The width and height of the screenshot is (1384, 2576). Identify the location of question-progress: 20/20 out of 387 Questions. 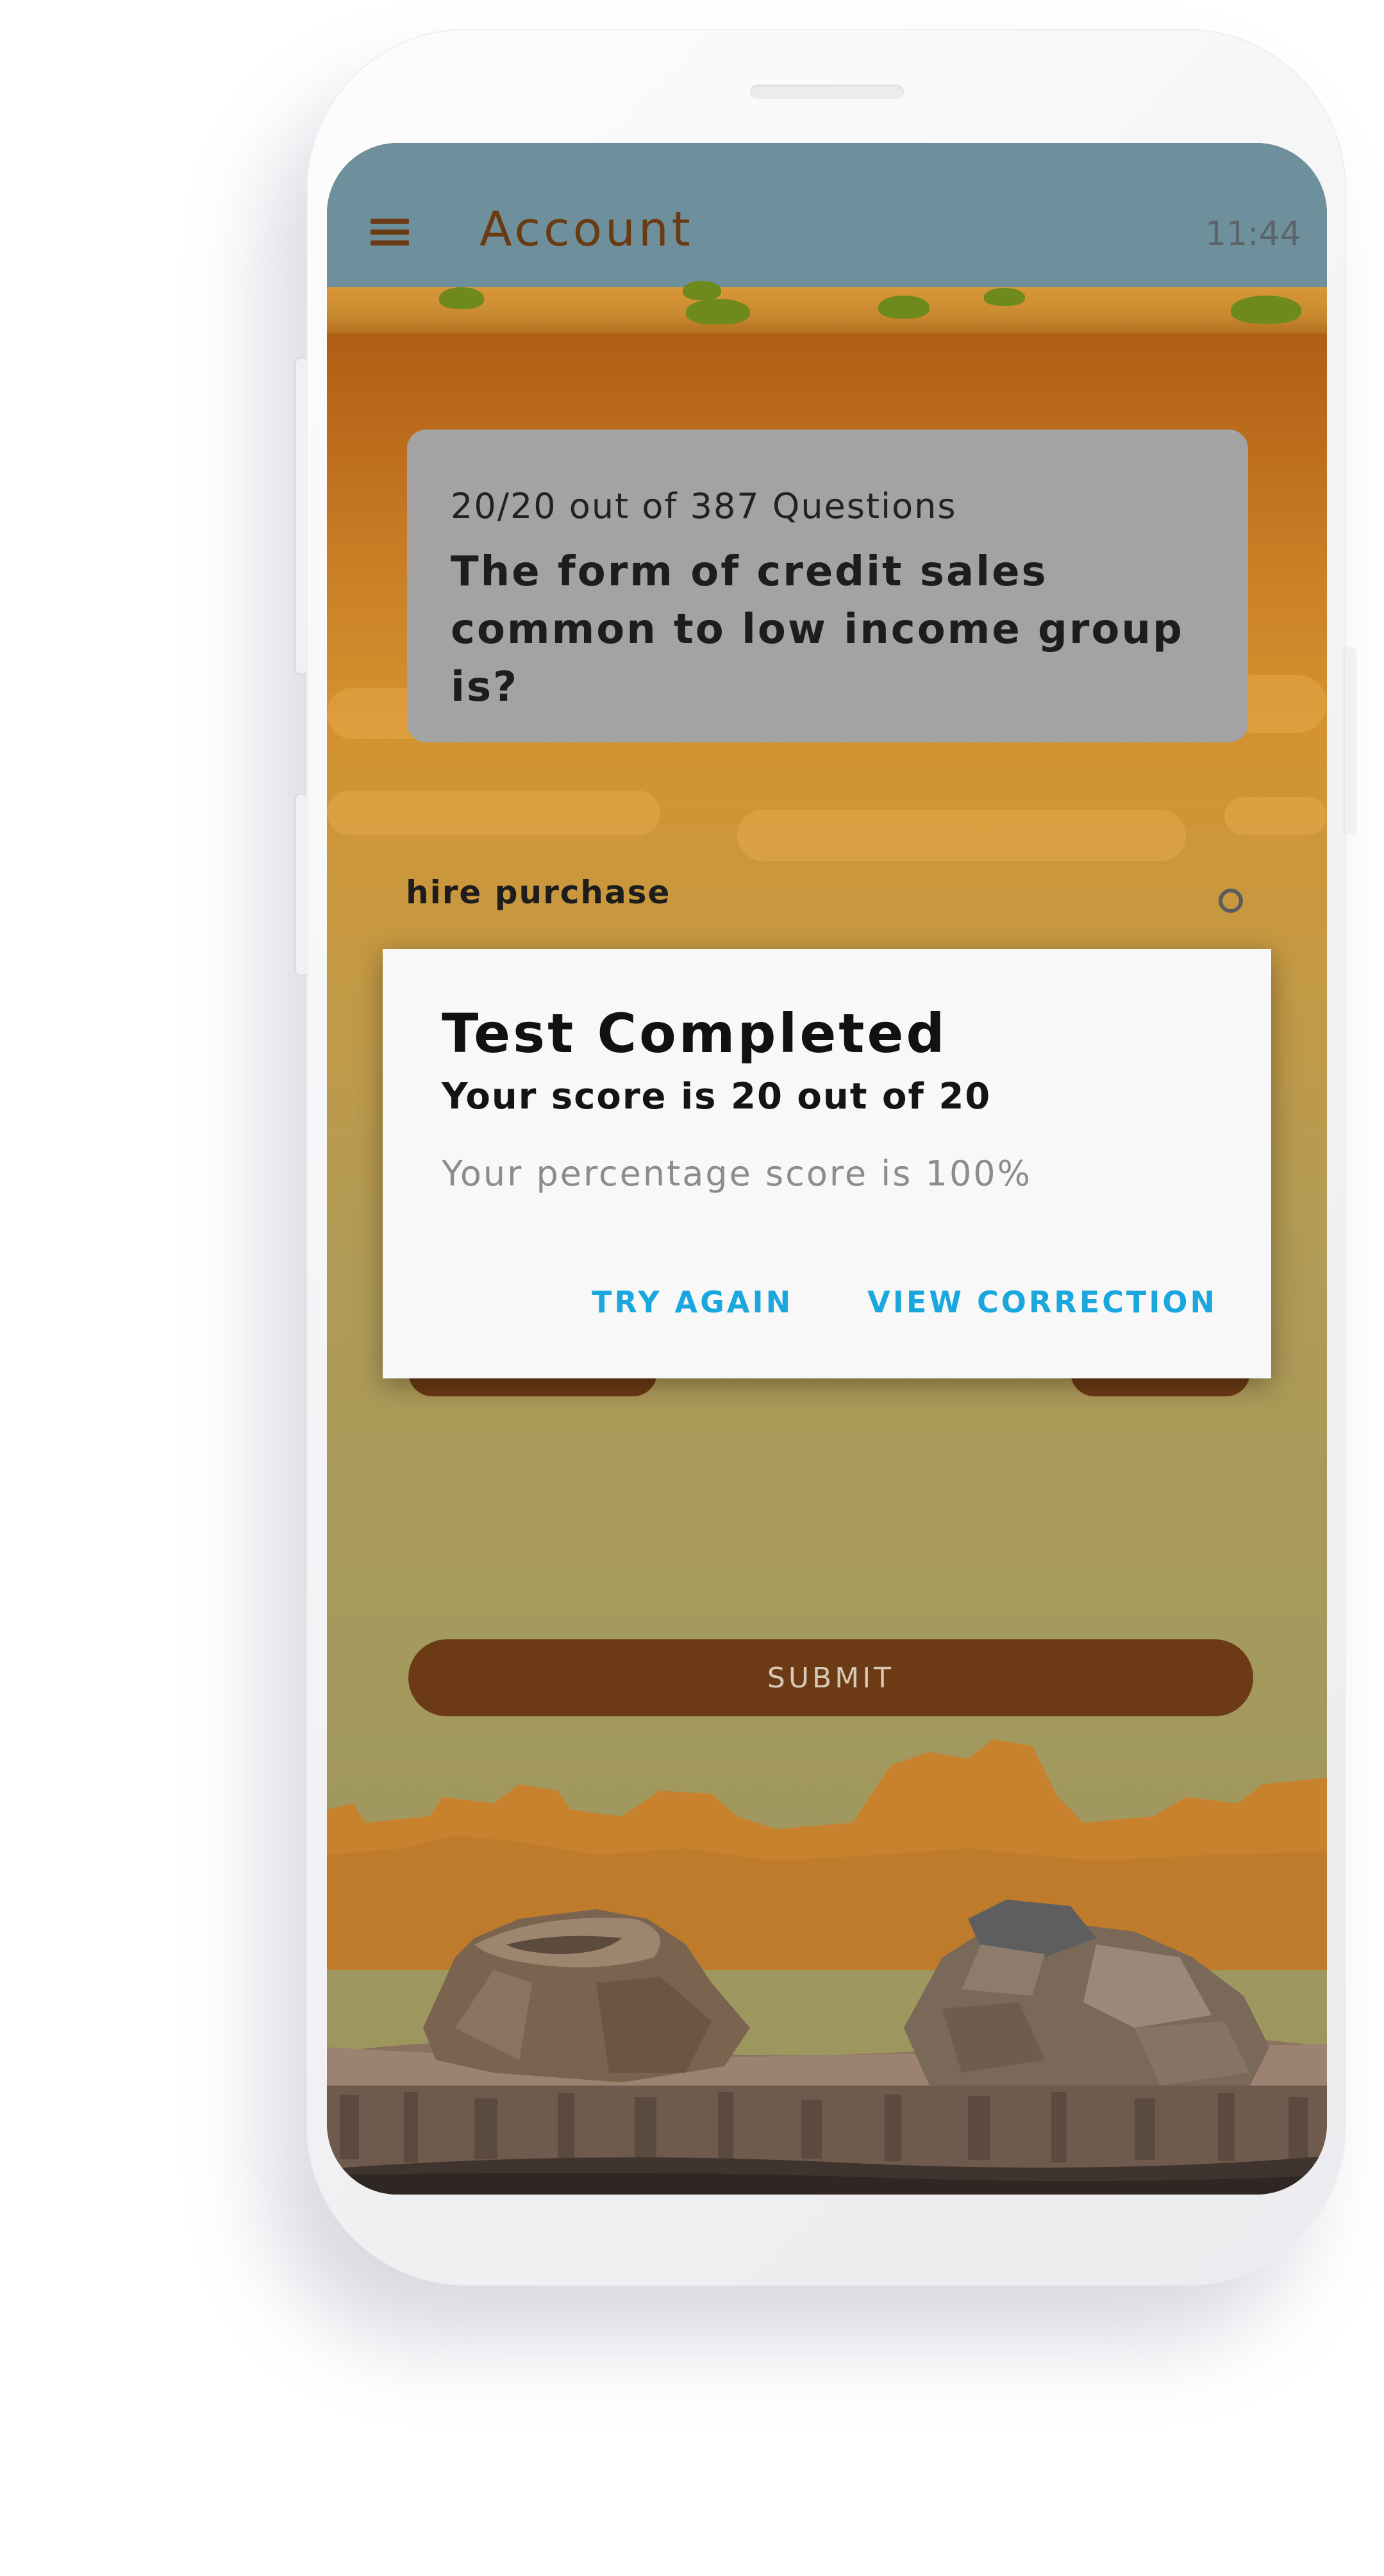
(704, 506).